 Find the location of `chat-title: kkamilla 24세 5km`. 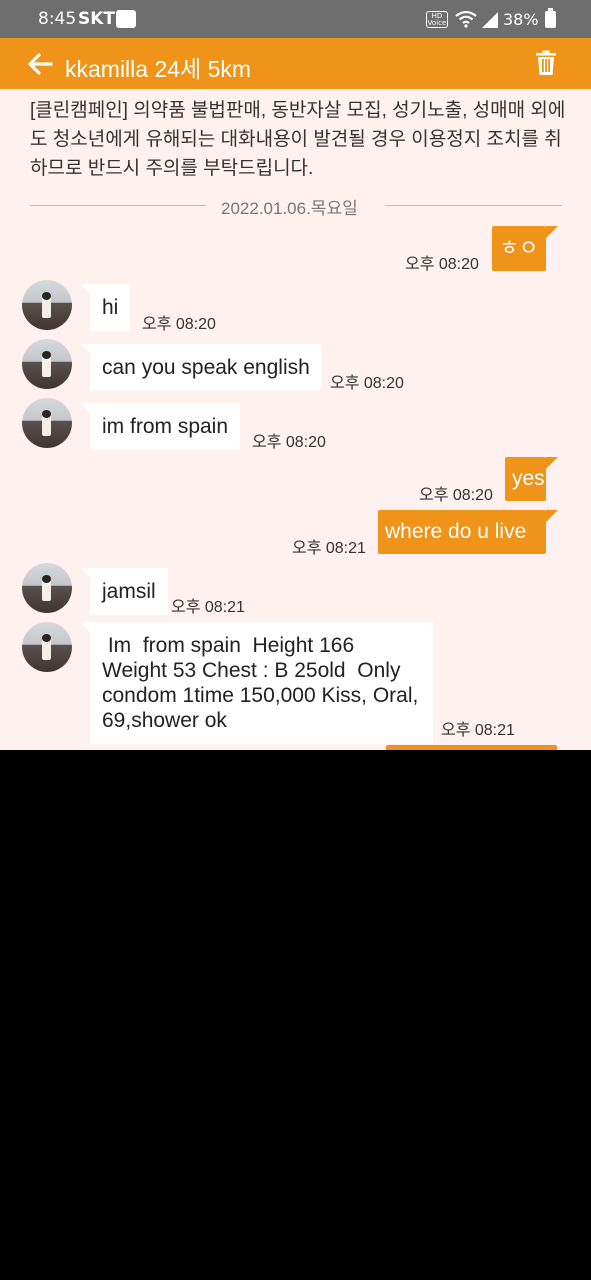

chat-title: kkamilla 24세 5km is located at coordinates (158, 69).